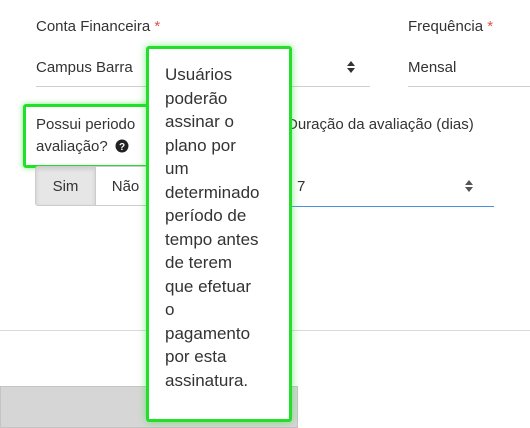  Describe the element at coordinates (446, 26) in the screenshot. I see `frequencia-label-text: Frequência` at that location.